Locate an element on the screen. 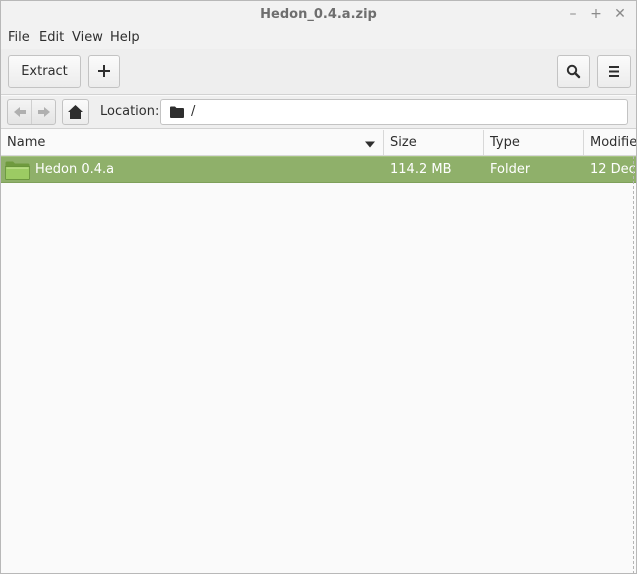 This screenshot has width=637, height=574. back-button is located at coordinates (20, 112).